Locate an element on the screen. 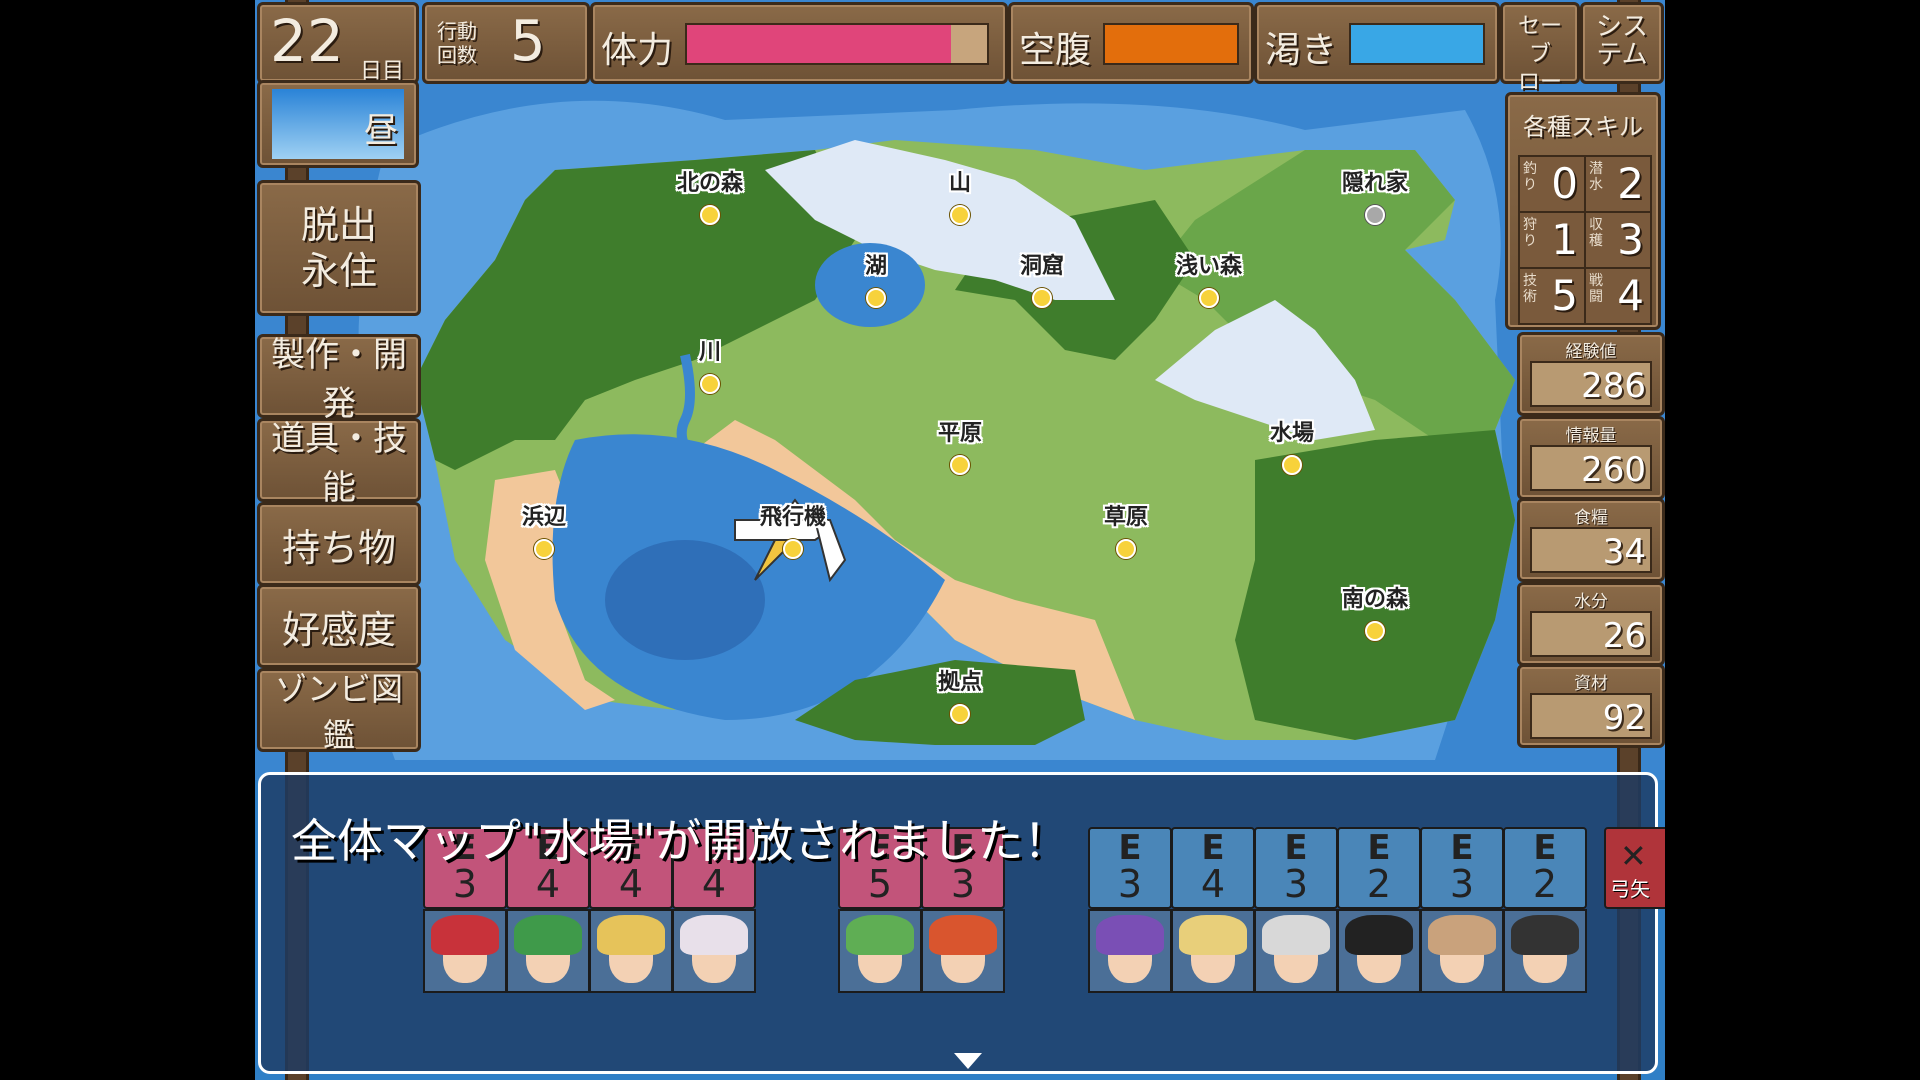 The width and height of the screenshot is (1920, 1080). zombie-encyclopedia-button: ゾンビ図鑑 is located at coordinates (339, 711).